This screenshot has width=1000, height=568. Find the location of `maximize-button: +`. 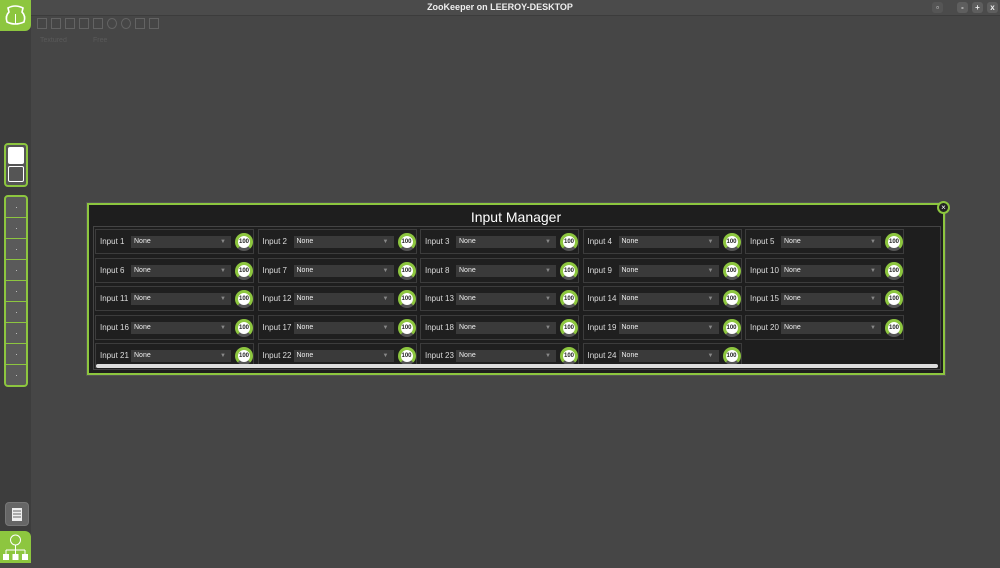

maximize-button: + is located at coordinates (977, 7).